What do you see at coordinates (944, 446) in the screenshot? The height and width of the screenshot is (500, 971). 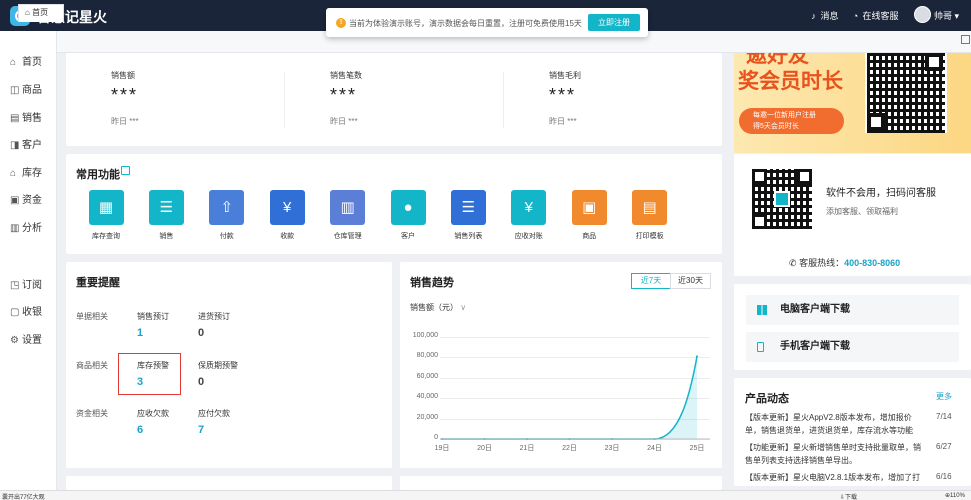 I see `news-date: 6/27` at bounding box center [944, 446].